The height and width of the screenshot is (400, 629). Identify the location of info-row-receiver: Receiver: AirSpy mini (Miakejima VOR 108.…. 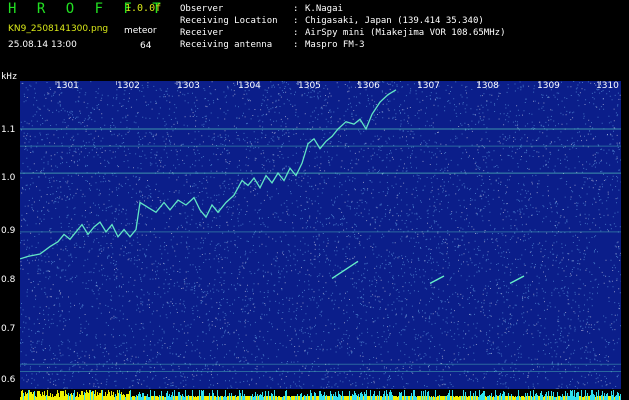
(342, 33).